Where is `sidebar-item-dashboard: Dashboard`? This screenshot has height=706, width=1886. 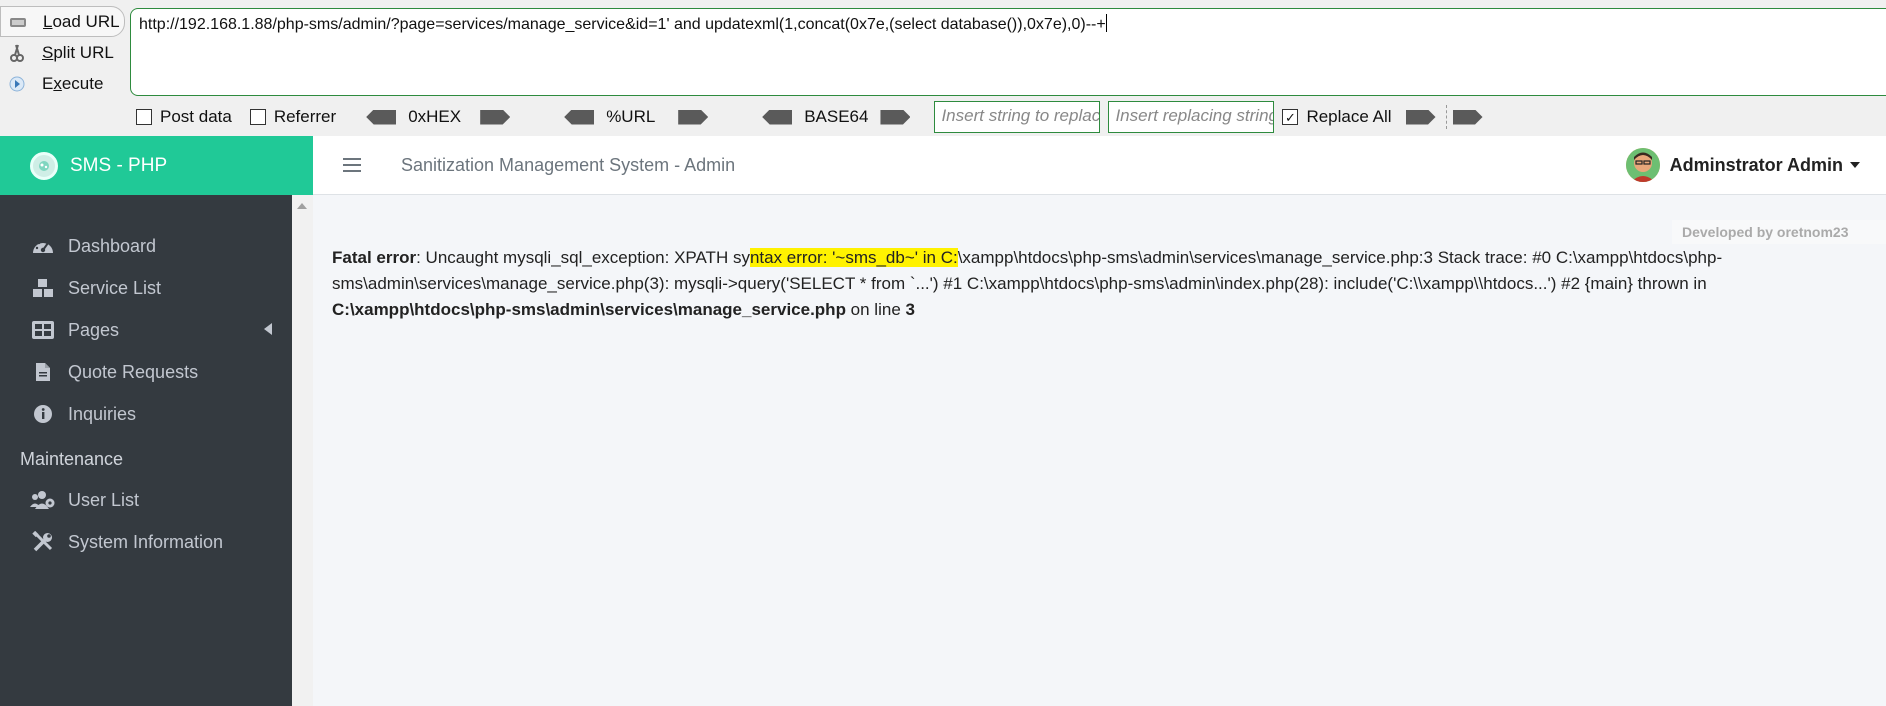 sidebar-item-dashboard: Dashboard is located at coordinates (146, 246).